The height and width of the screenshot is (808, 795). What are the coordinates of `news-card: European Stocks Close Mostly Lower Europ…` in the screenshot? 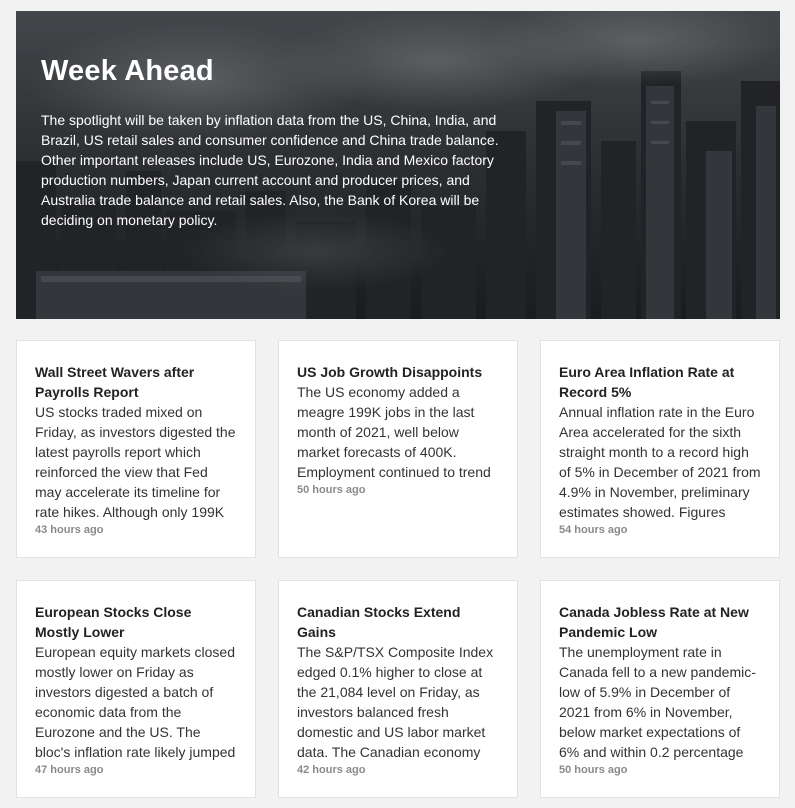 It's located at (136, 689).